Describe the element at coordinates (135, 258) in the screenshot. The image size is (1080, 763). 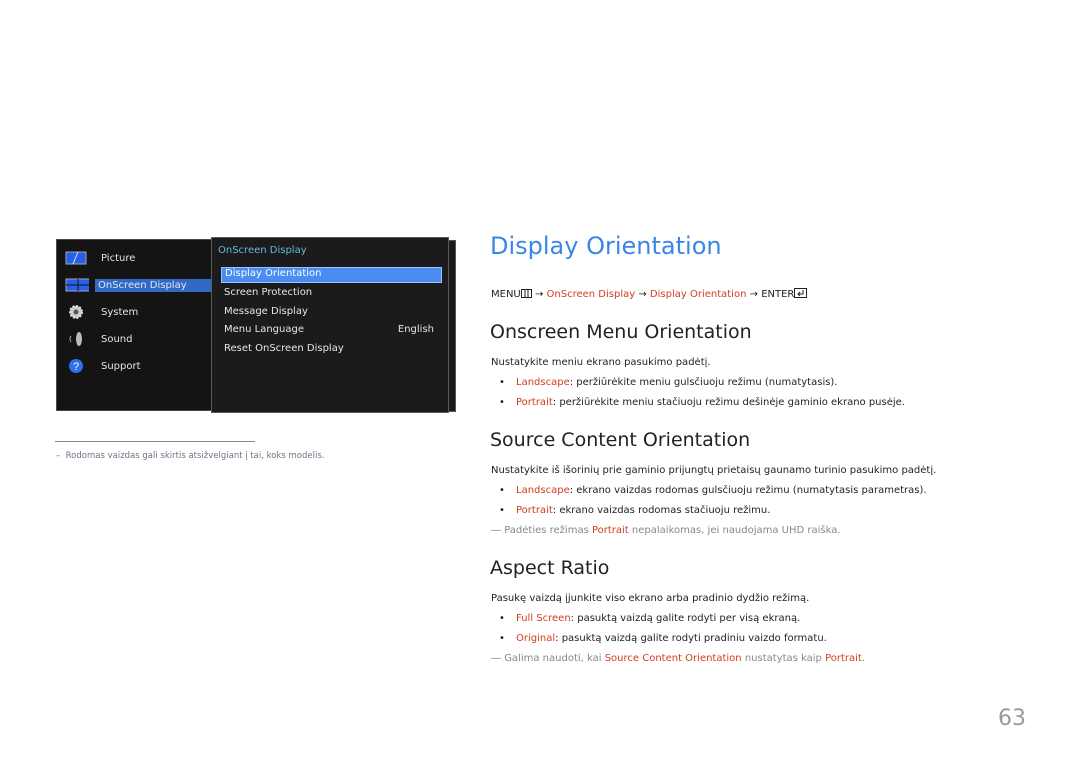
I see `osd-menu-item-picture: Picture` at that location.